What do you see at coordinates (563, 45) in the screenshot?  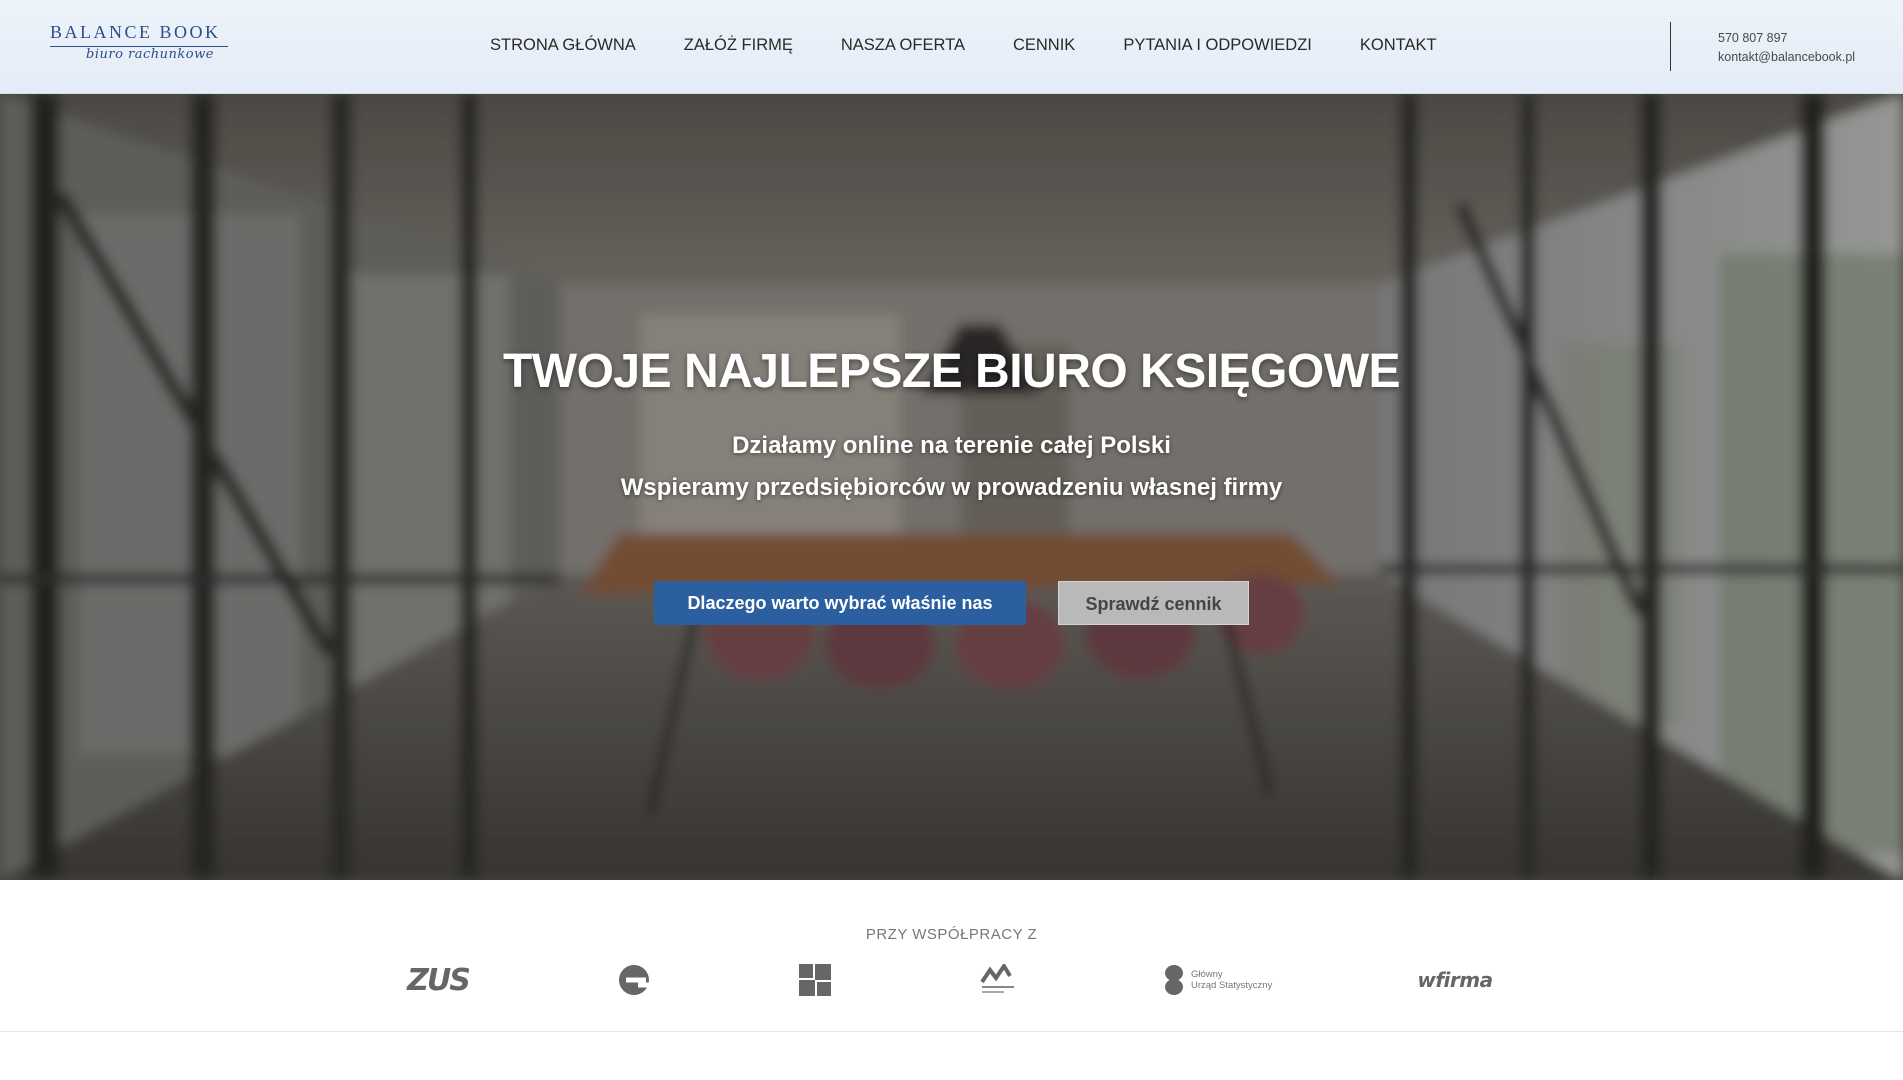 I see `nav-item-home: STRONA GŁÓWNA` at bounding box center [563, 45].